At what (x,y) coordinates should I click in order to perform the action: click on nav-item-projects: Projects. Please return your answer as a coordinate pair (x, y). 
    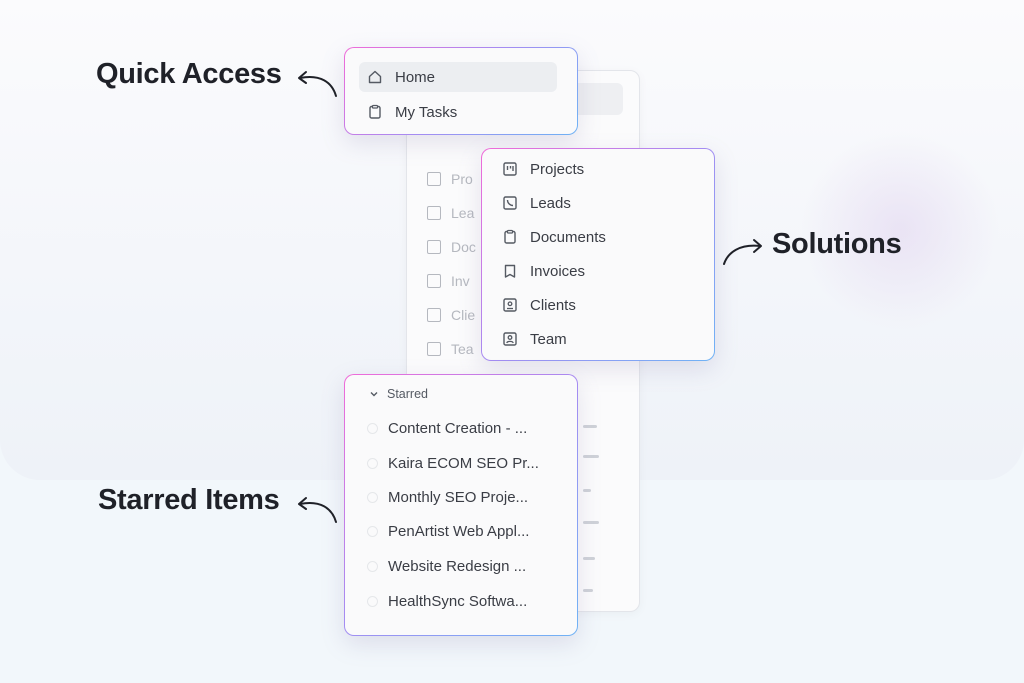
    Looking at the image, I should click on (543, 169).